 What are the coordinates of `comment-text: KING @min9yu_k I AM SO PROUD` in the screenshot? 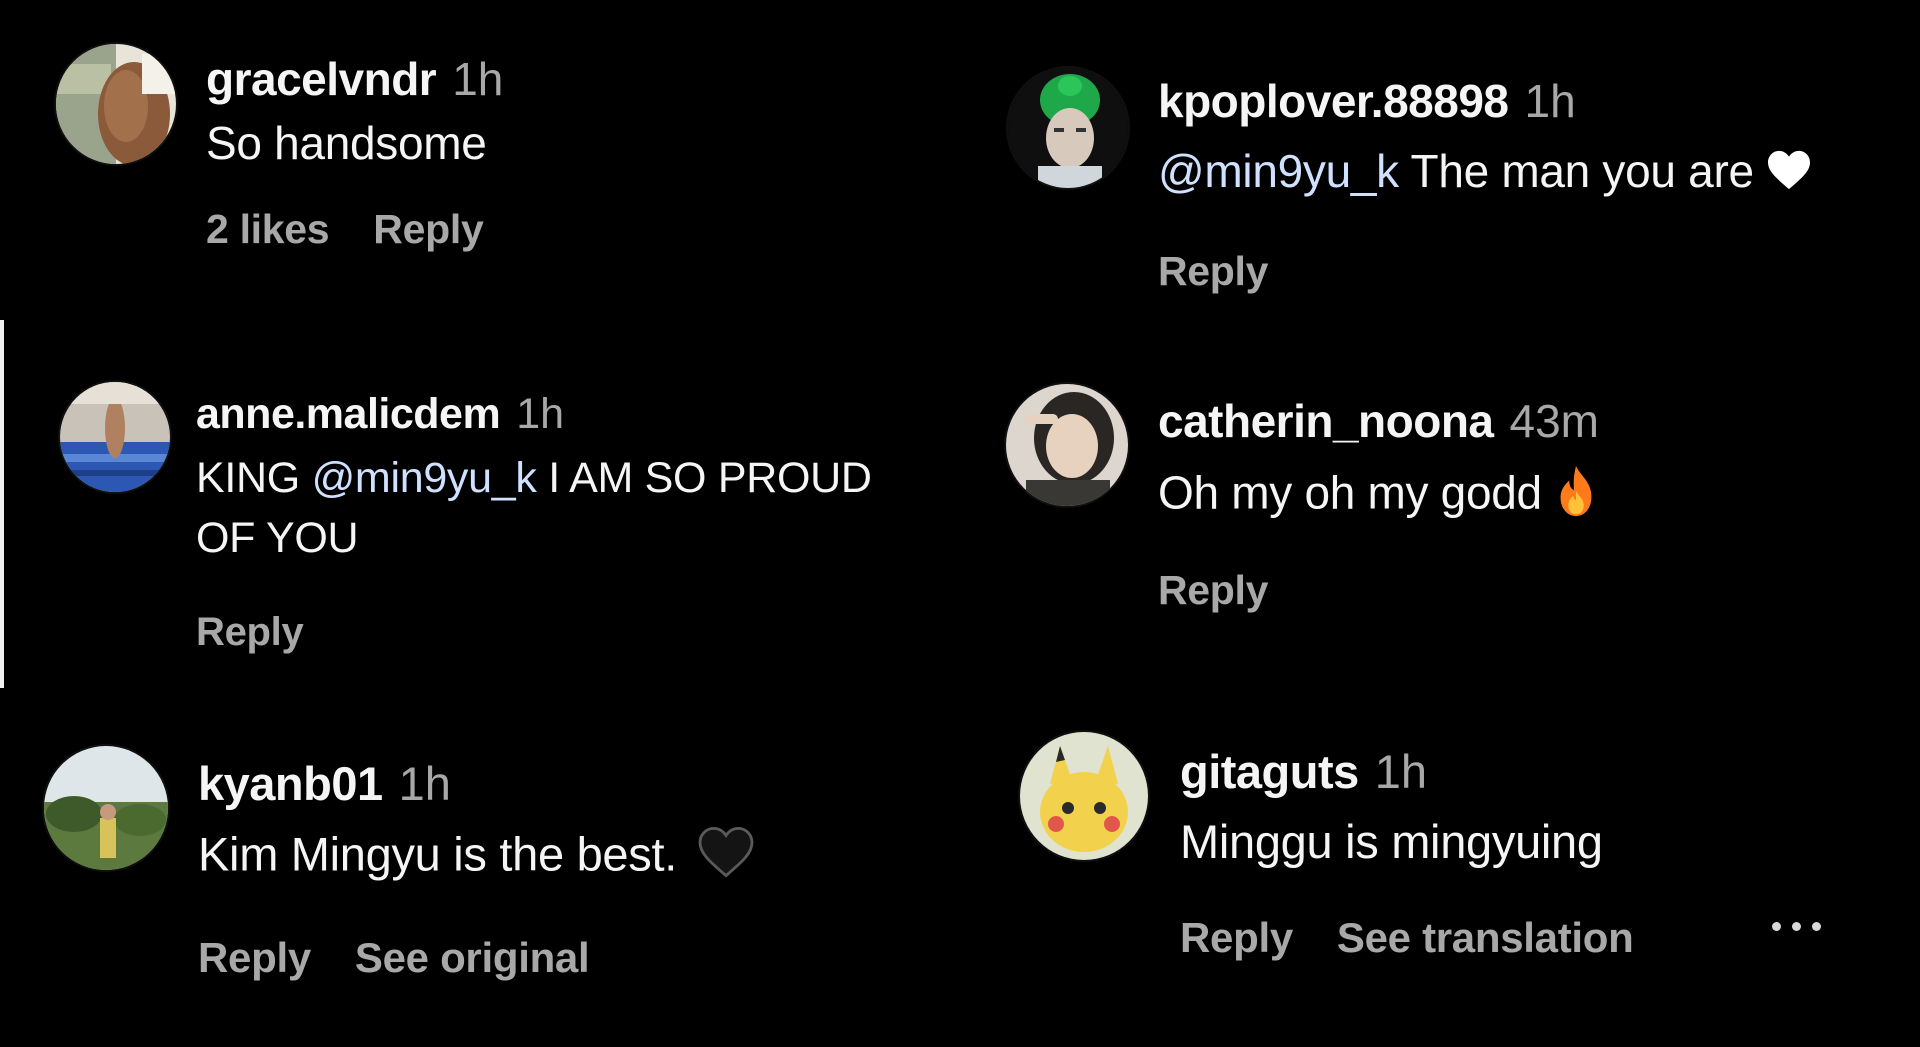 It's located at (534, 478).